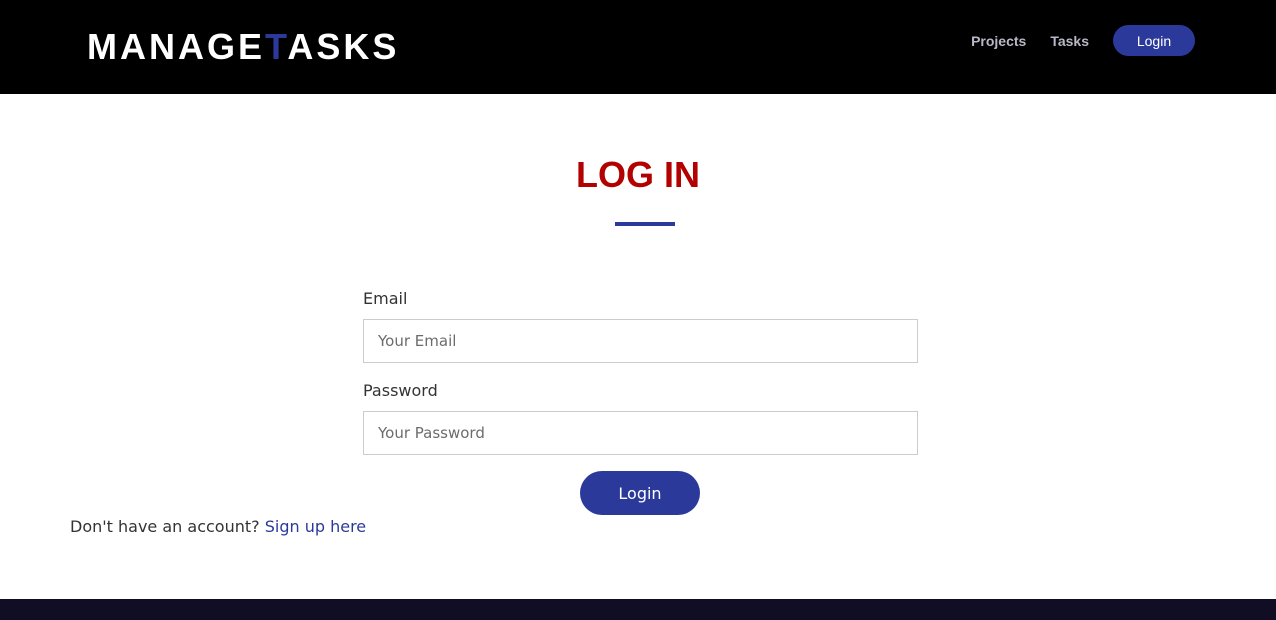 The image size is (1276, 620). Describe the element at coordinates (315, 526) in the screenshot. I see `signup-link: Sign up here` at that location.